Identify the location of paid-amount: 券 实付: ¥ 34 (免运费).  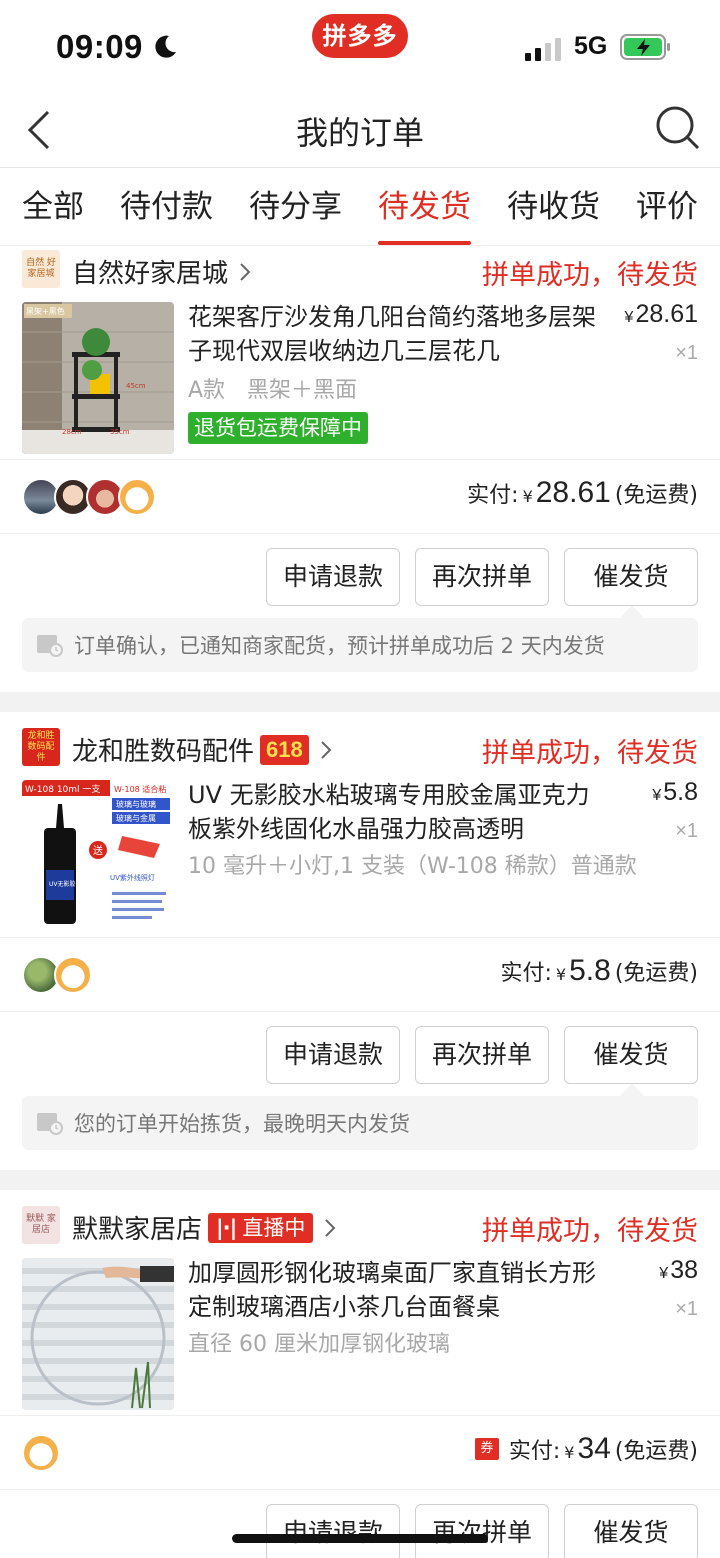
(586, 1449).